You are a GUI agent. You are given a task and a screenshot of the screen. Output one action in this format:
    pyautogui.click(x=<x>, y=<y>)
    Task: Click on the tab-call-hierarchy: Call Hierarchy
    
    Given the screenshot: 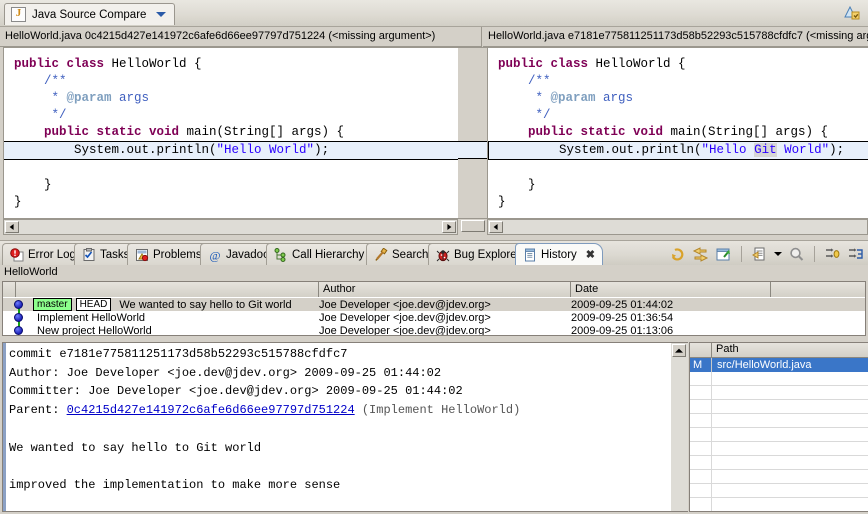 What is the action you would take?
    pyautogui.click(x=319, y=254)
    